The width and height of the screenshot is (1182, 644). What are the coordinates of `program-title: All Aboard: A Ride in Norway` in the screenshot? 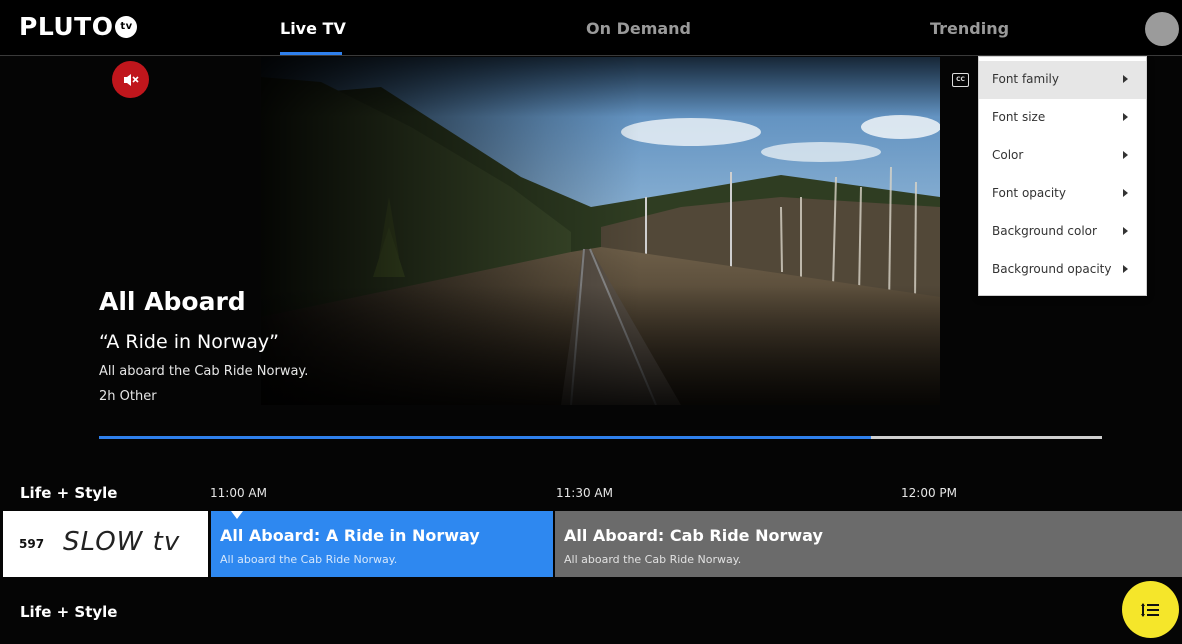 It's located at (350, 535).